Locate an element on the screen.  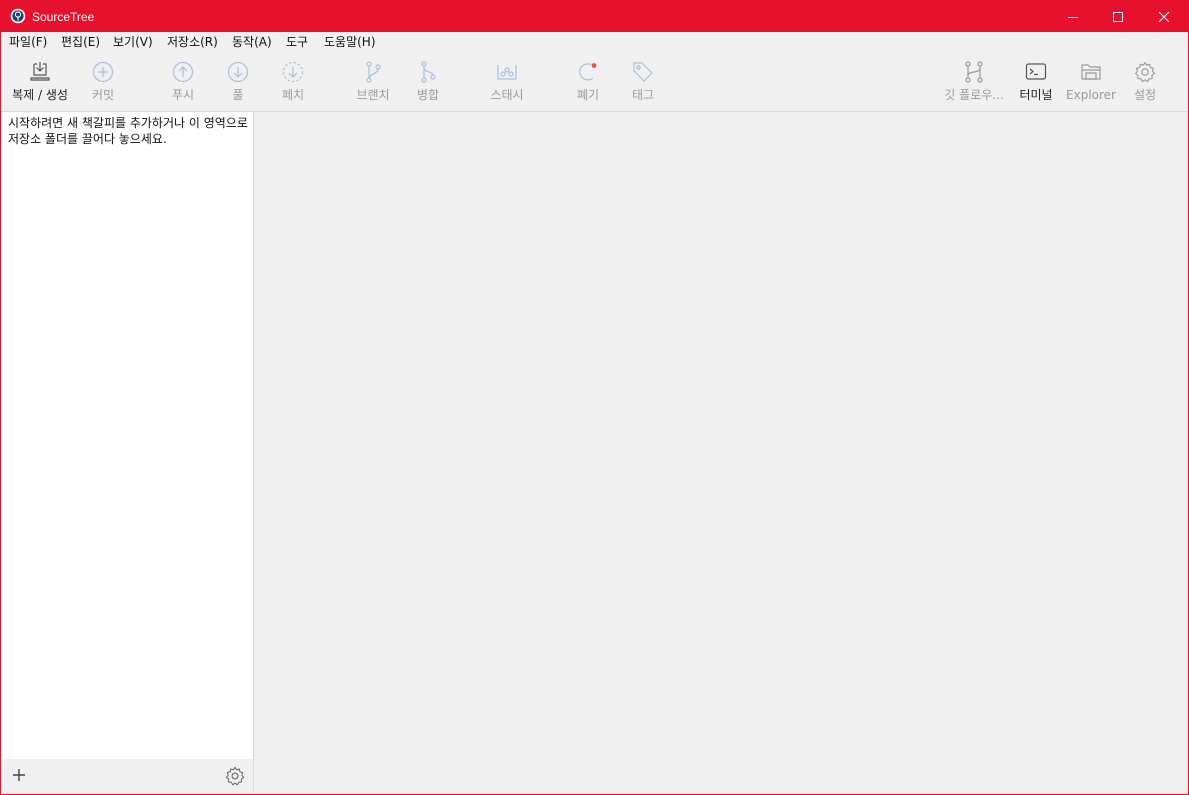
merge-icon is located at coordinates (428, 72).